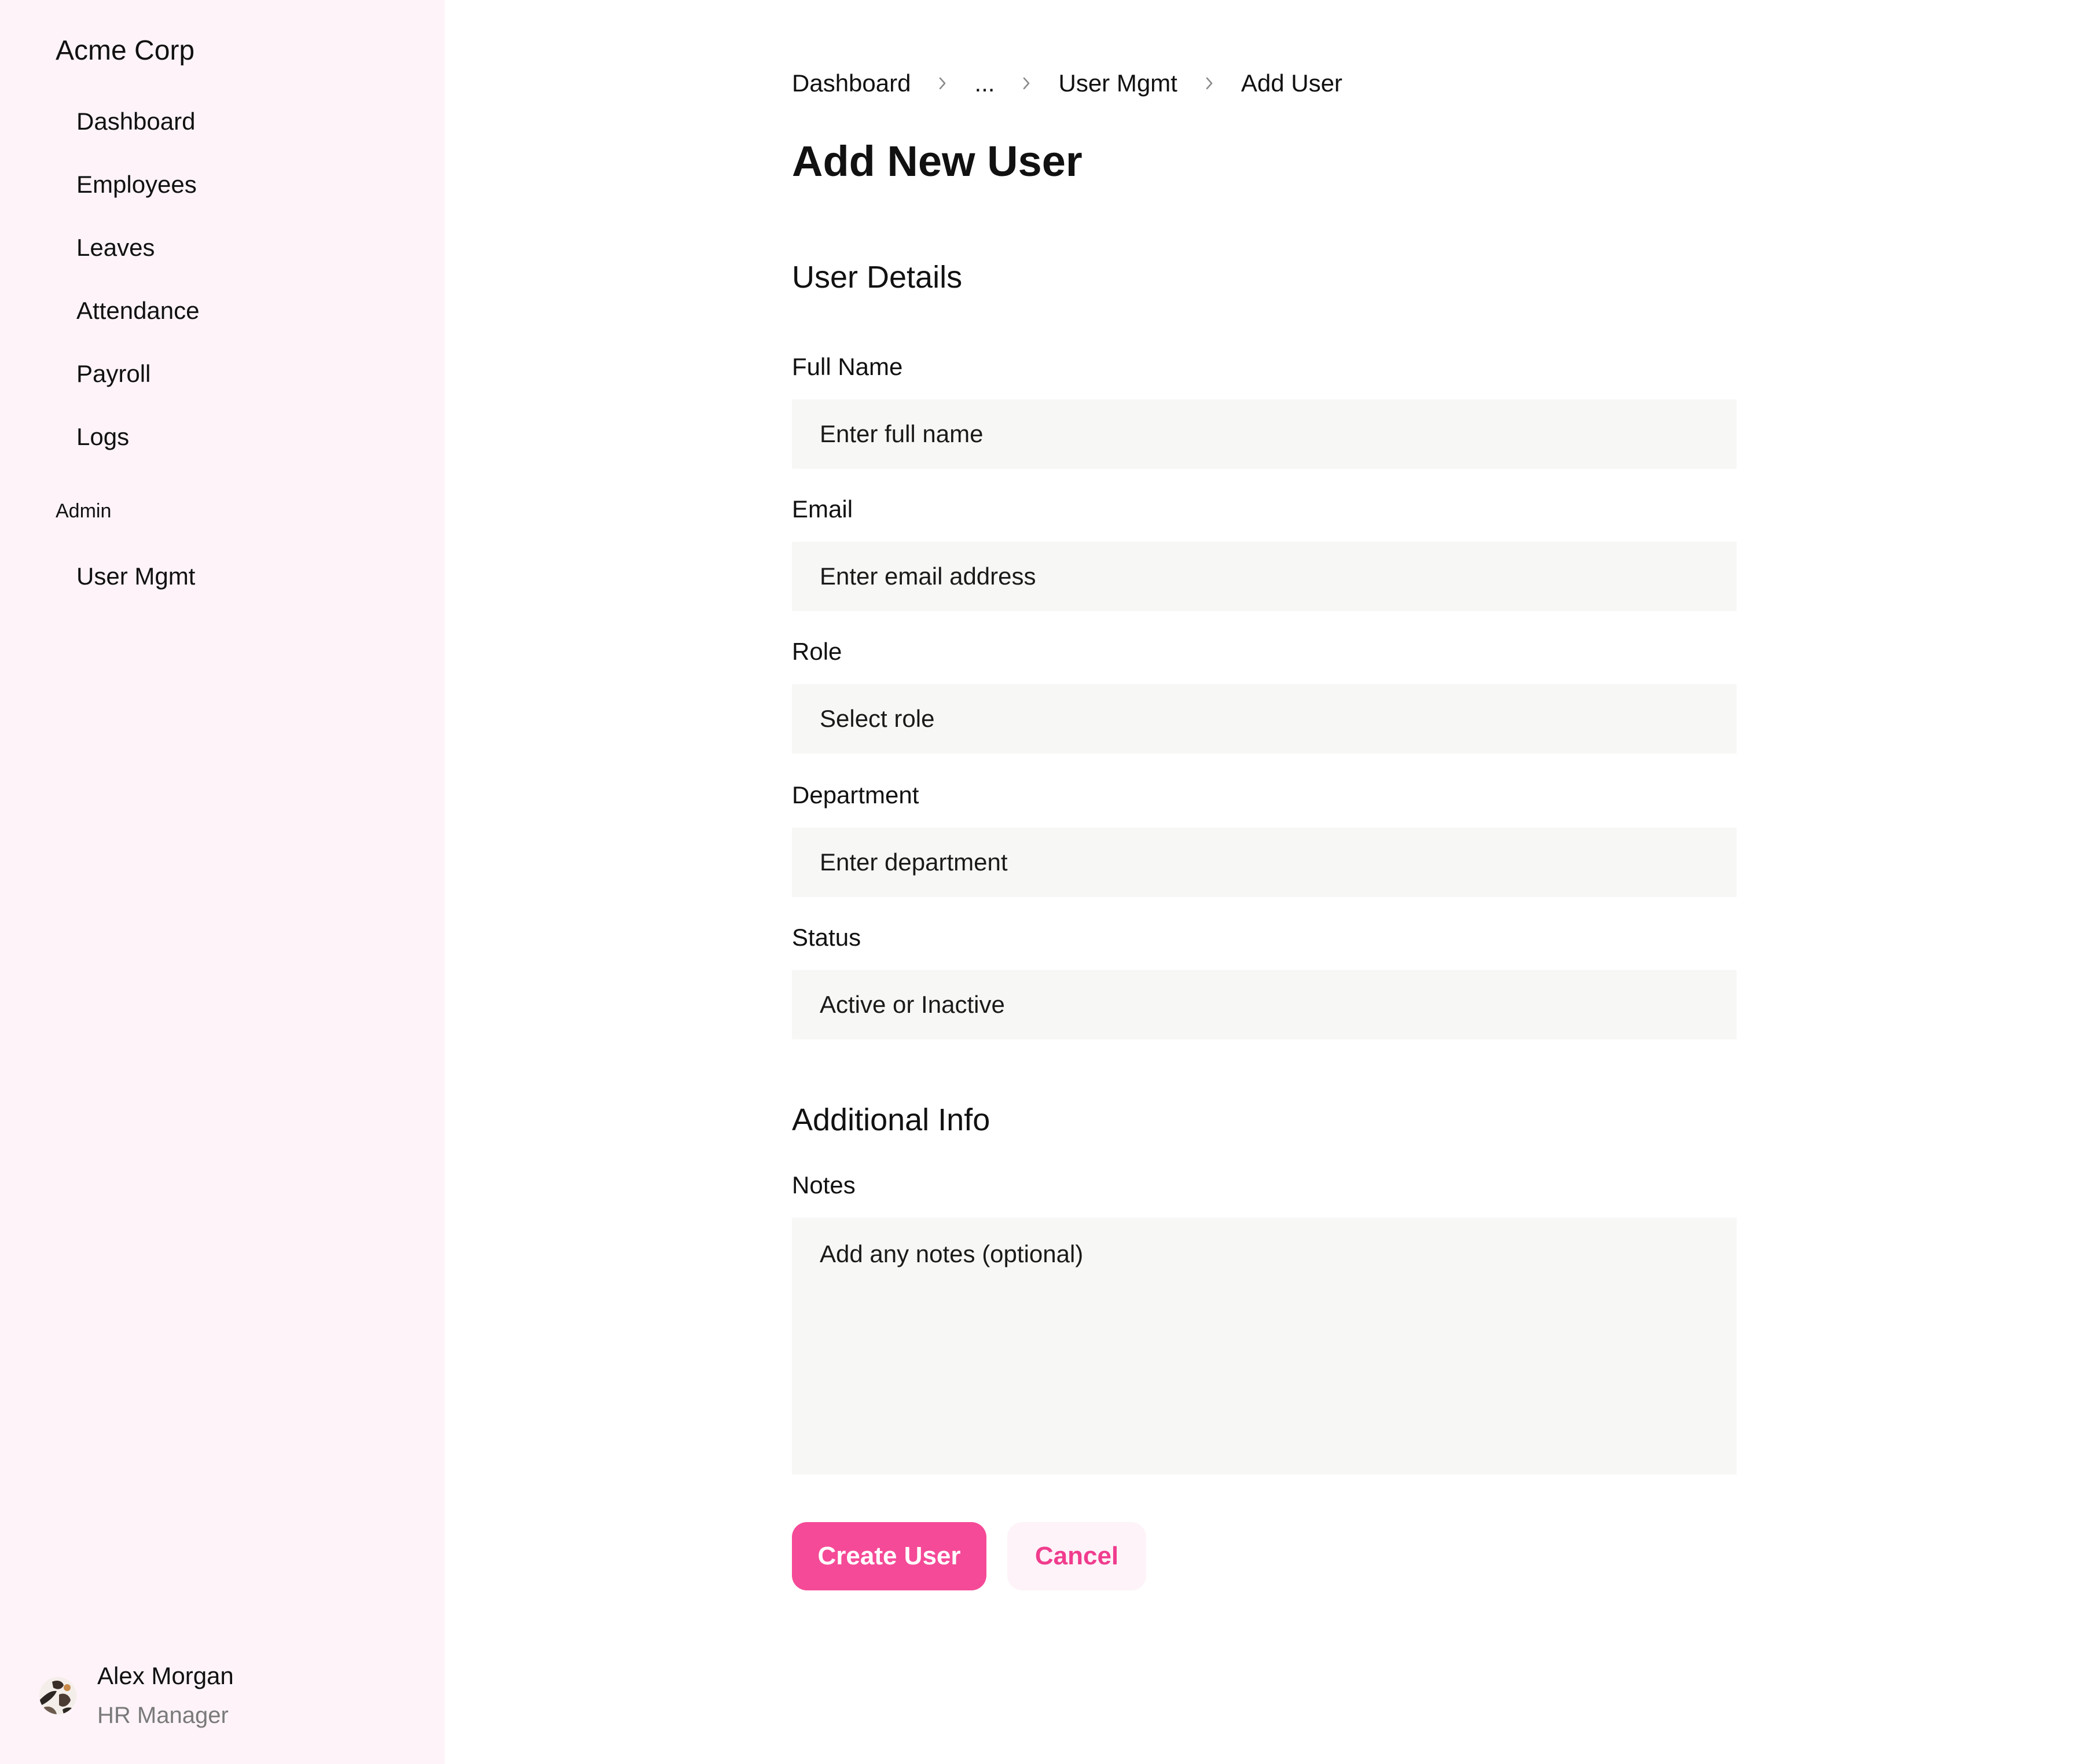  I want to click on status-label: Status, so click(826, 937).